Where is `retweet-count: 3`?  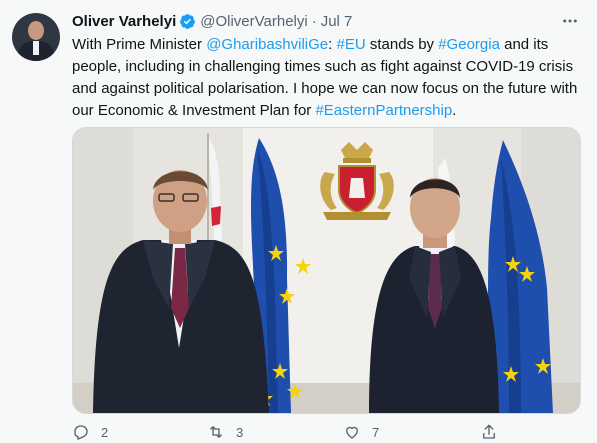 retweet-count: 3 is located at coordinates (240, 432).